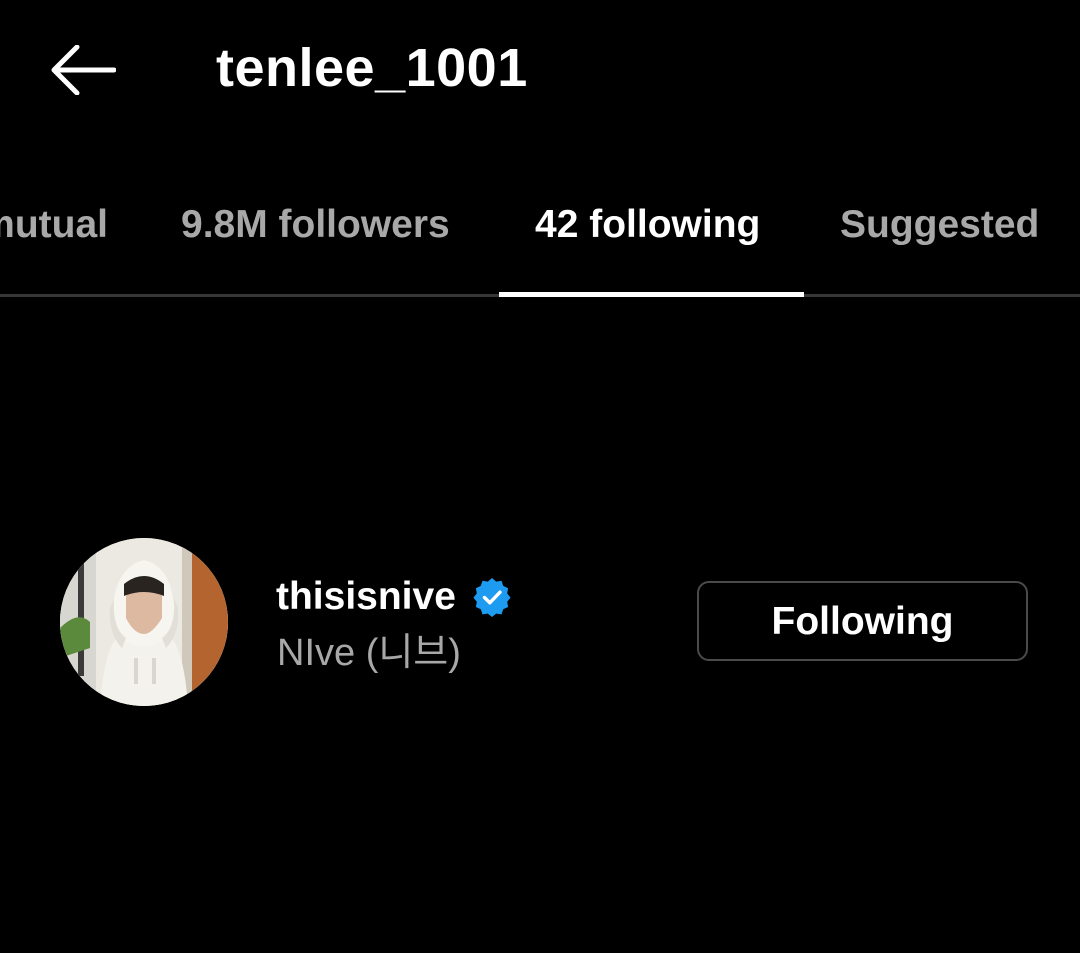 The width and height of the screenshot is (1080, 953). What do you see at coordinates (54, 225) in the screenshot?
I see `tab-mutual: mutual` at bounding box center [54, 225].